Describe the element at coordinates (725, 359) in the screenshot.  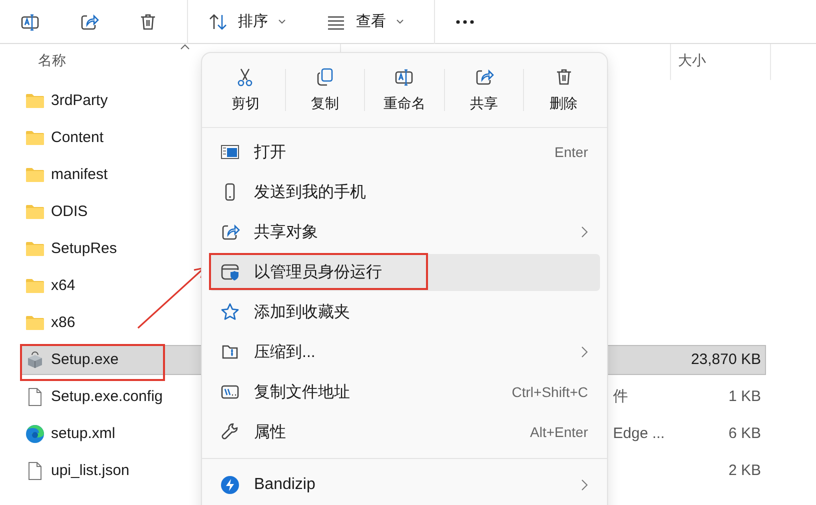
I see `file-size: 23,870 KB` at that location.